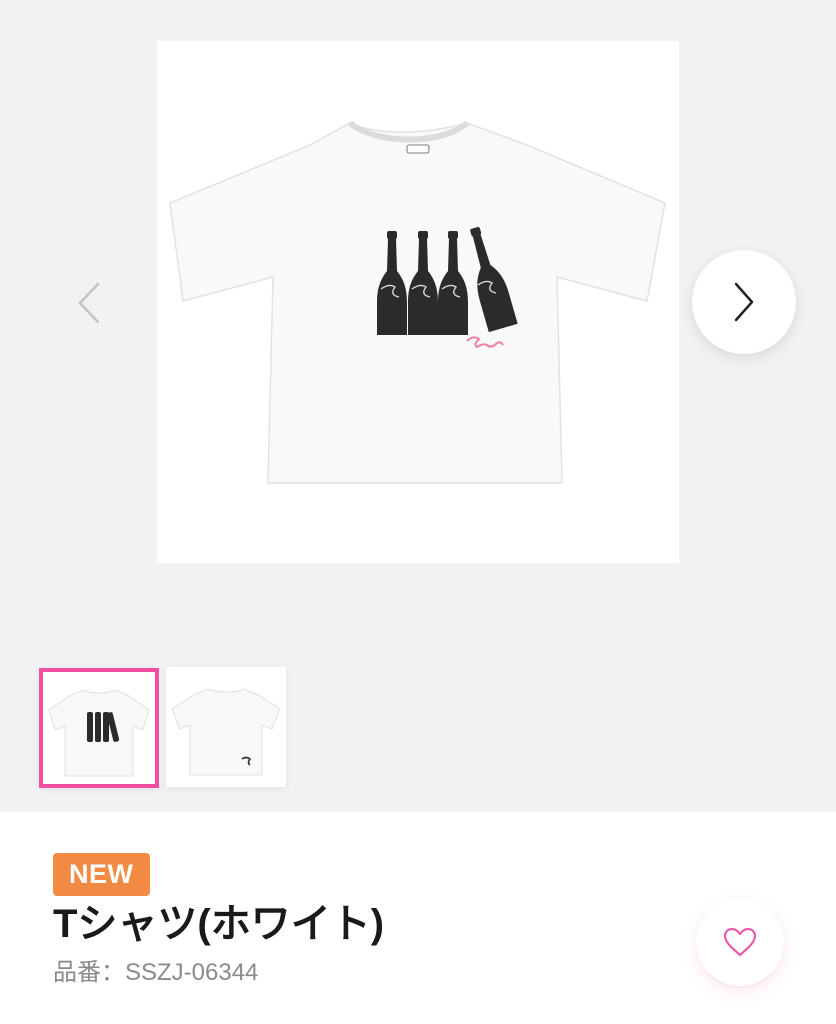  What do you see at coordinates (156, 972) in the screenshot?
I see `product-sku: 品番：SSZJ-06344` at bounding box center [156, 972].